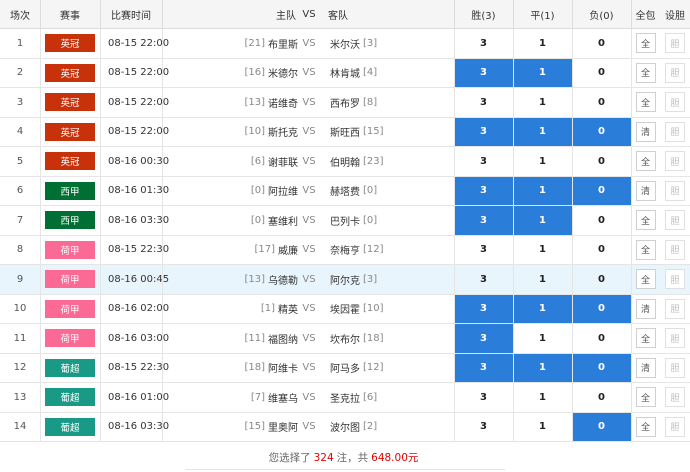 The image size is (690, 472). I want to click on vs-label: VS, so click(309, 161).